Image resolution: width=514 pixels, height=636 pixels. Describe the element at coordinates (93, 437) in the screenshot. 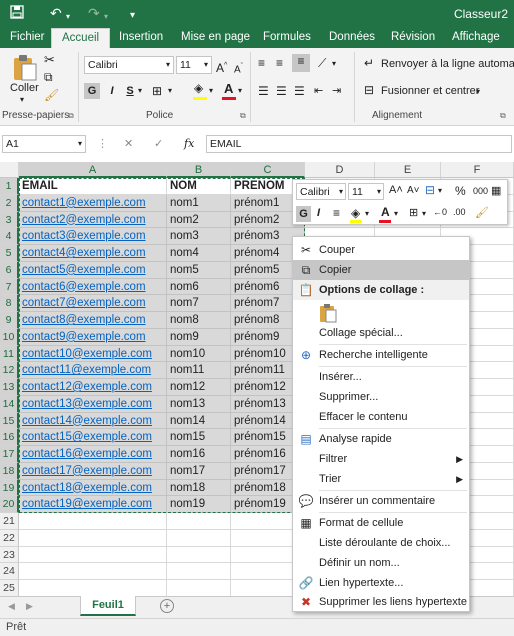

I see `email-cell: contact15@exemple.com` at that location.